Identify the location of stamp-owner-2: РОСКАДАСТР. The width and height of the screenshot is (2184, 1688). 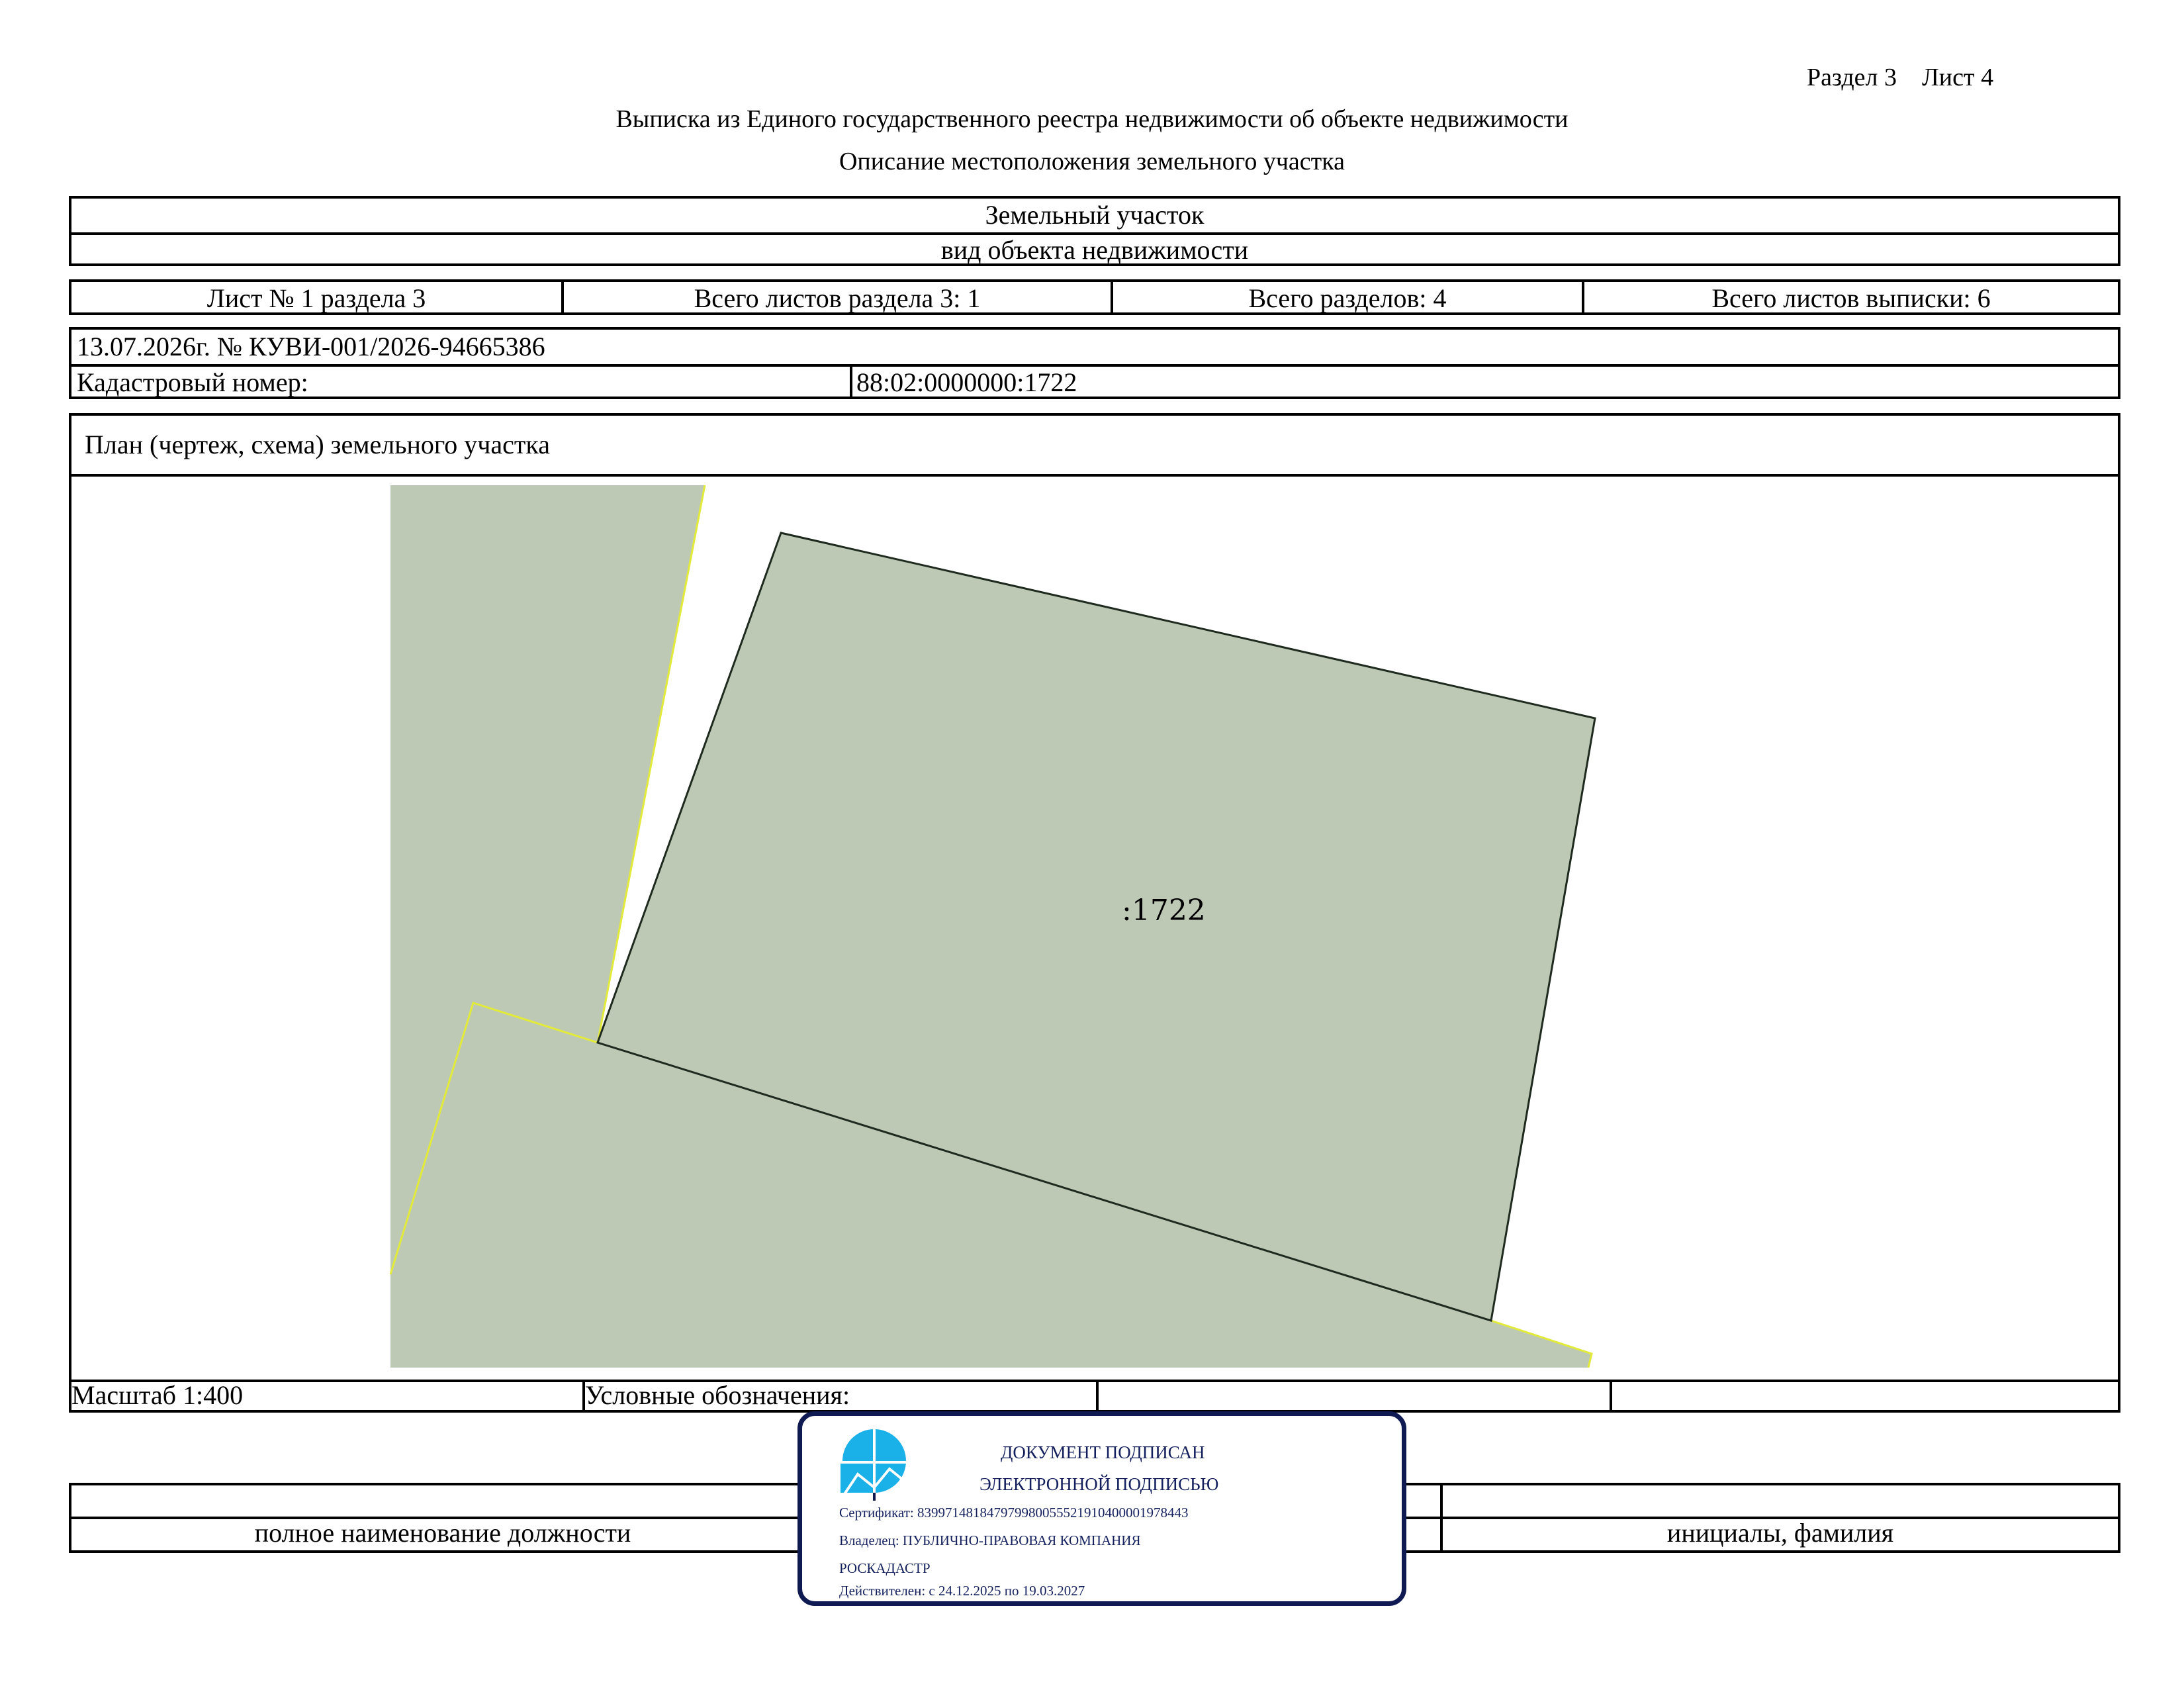
(885, 1568).